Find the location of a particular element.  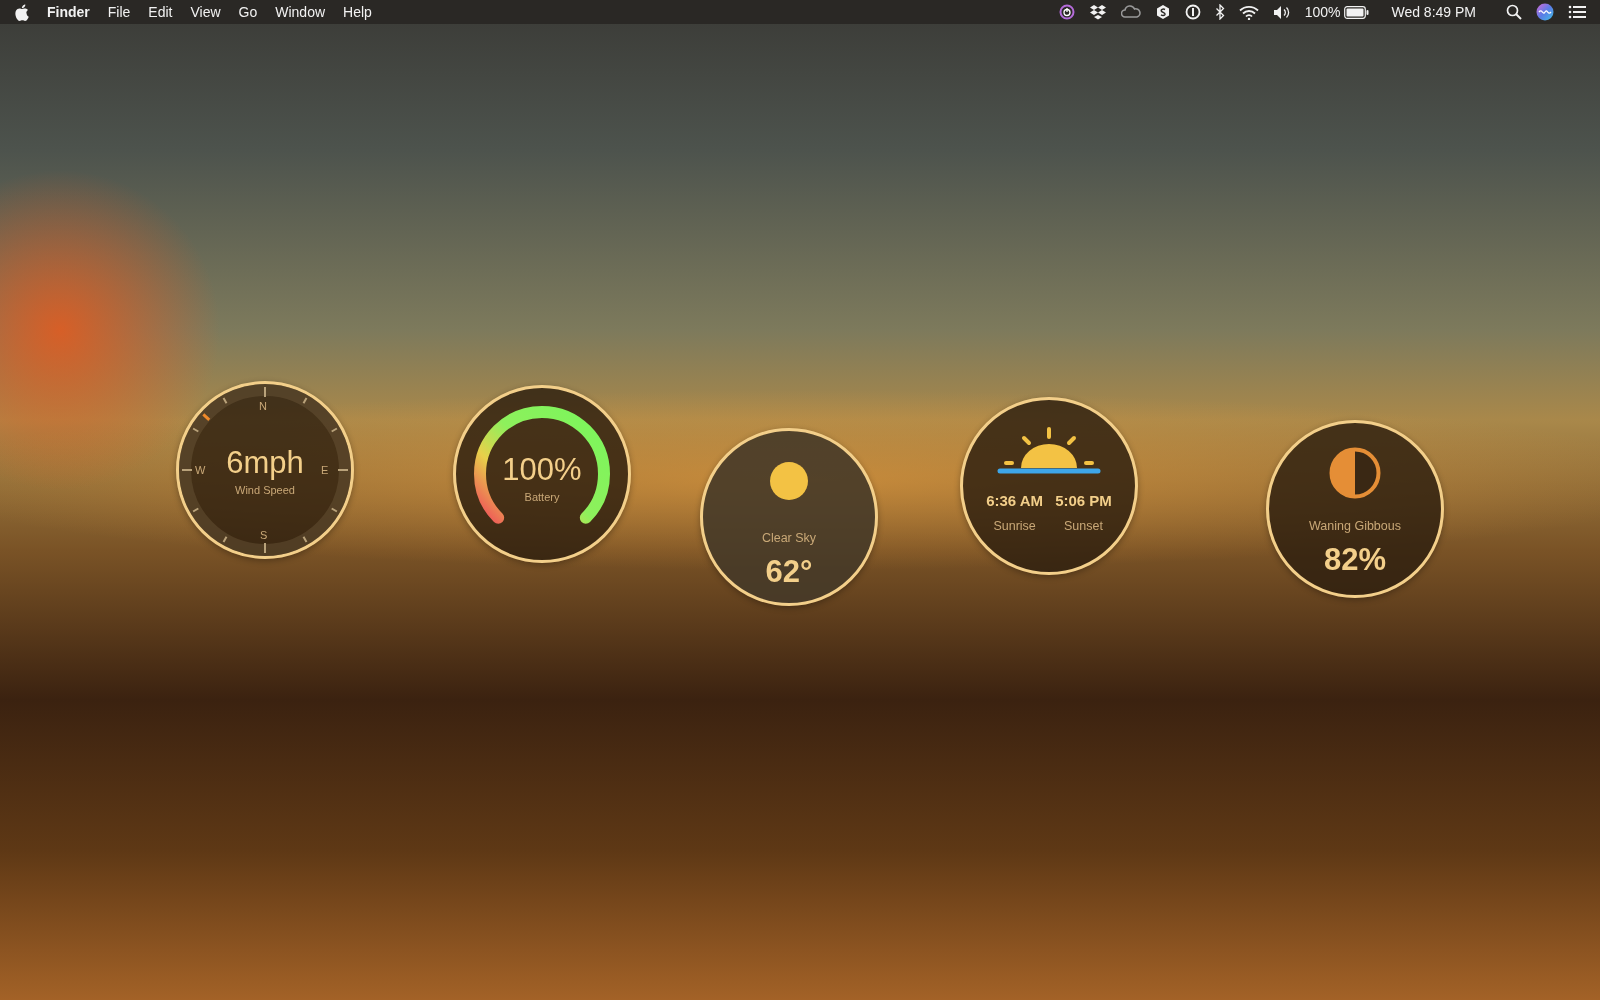

moon-phase-label: Waning Gibbous is located at coordinates (1355, 526).